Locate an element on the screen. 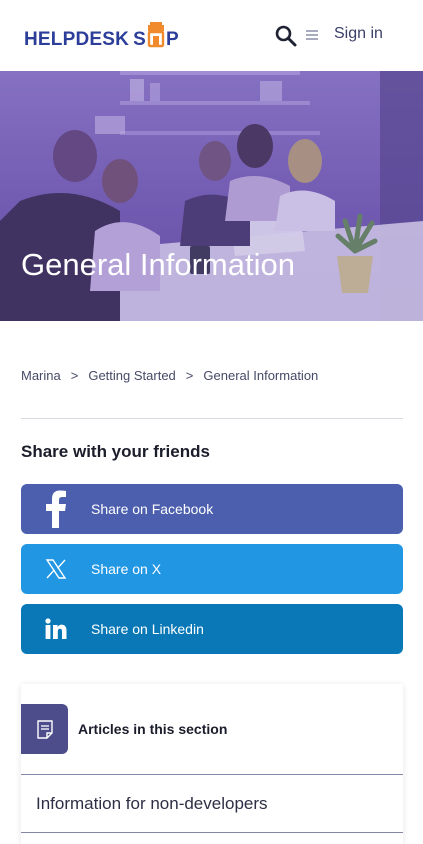  share-facebook-button: Share on Facebook is located at coordinates (212, 509).